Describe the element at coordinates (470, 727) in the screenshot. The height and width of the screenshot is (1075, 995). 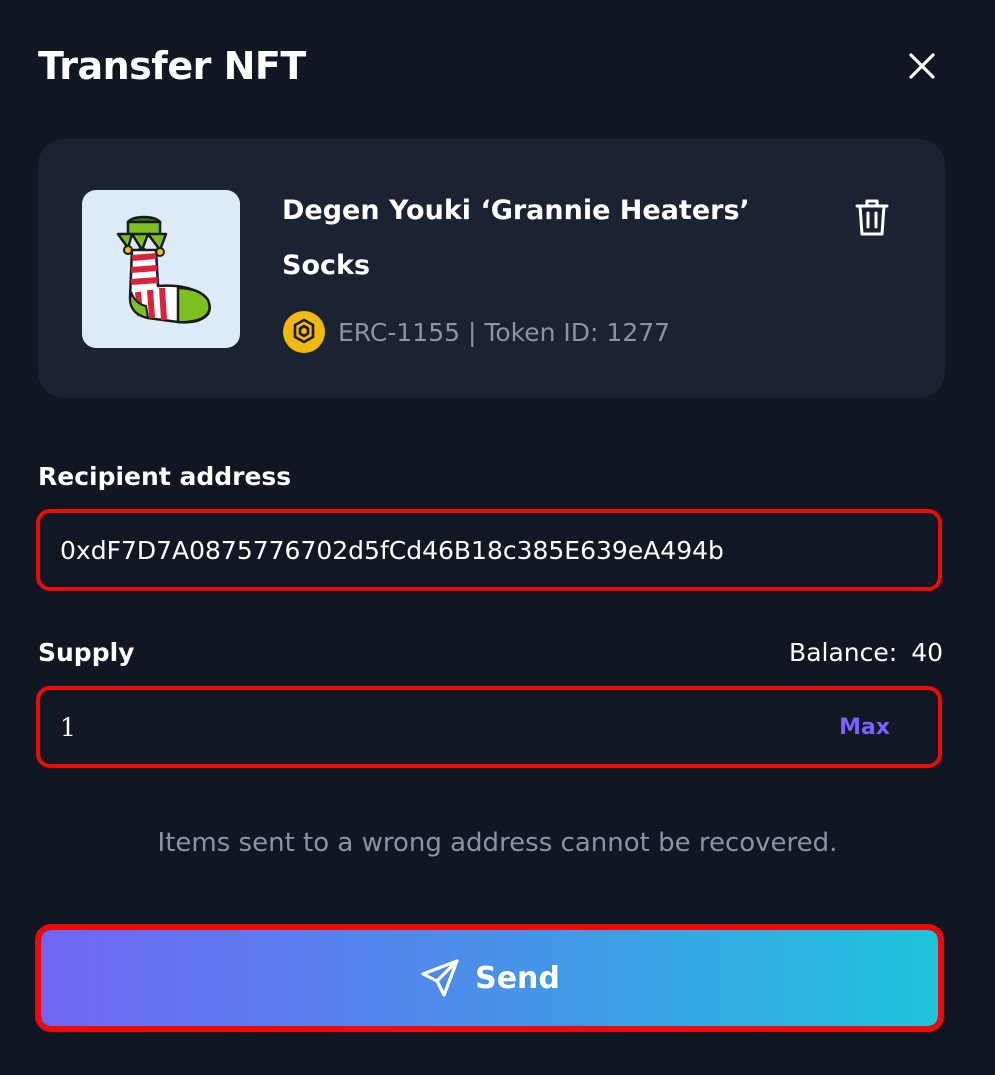
I see `supply-input` at that location.